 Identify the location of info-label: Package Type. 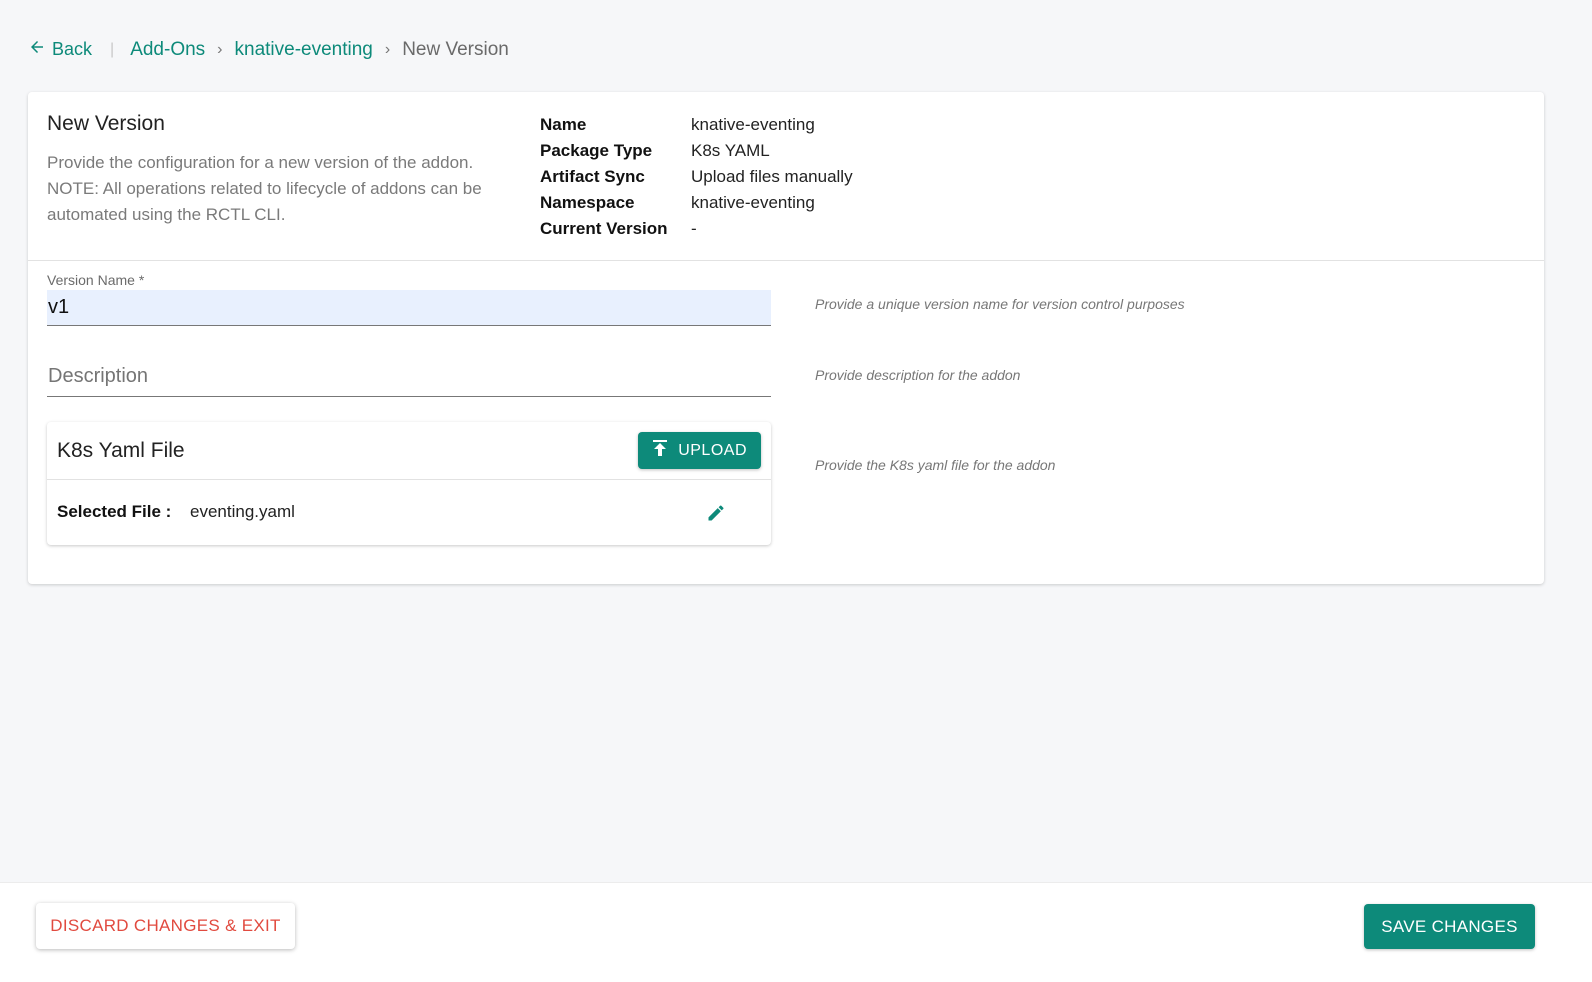
(596, 150).